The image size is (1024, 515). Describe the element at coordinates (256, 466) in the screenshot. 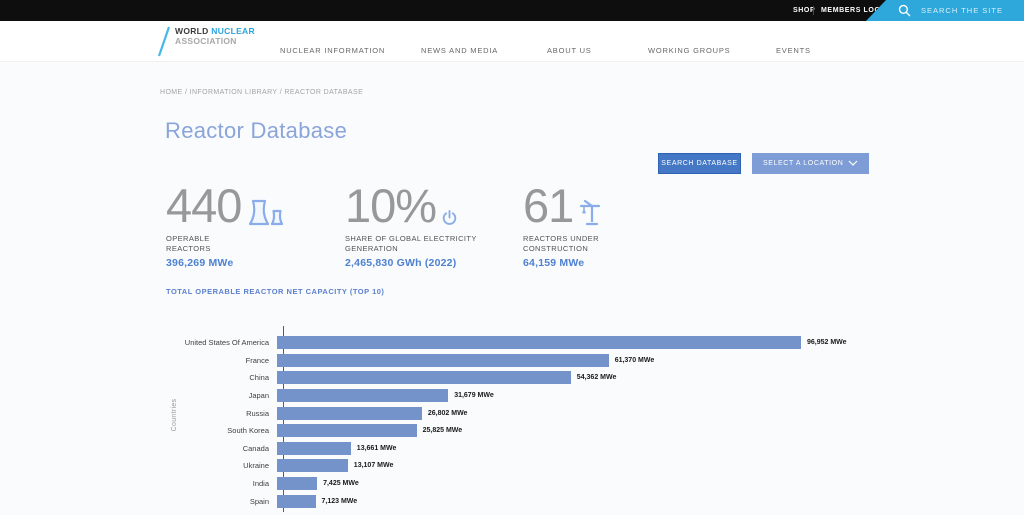

I see `chart-category-label: Ukraine` at that location.